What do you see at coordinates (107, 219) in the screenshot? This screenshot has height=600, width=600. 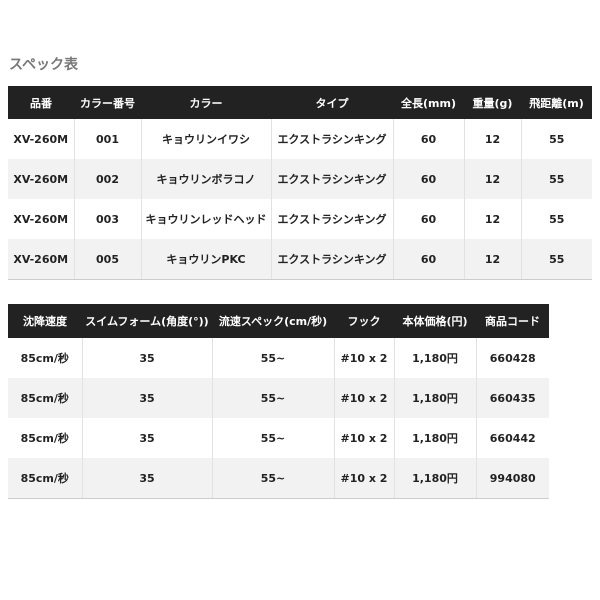 I see `cell-color-number: 003` at bounding box center [107, 219].